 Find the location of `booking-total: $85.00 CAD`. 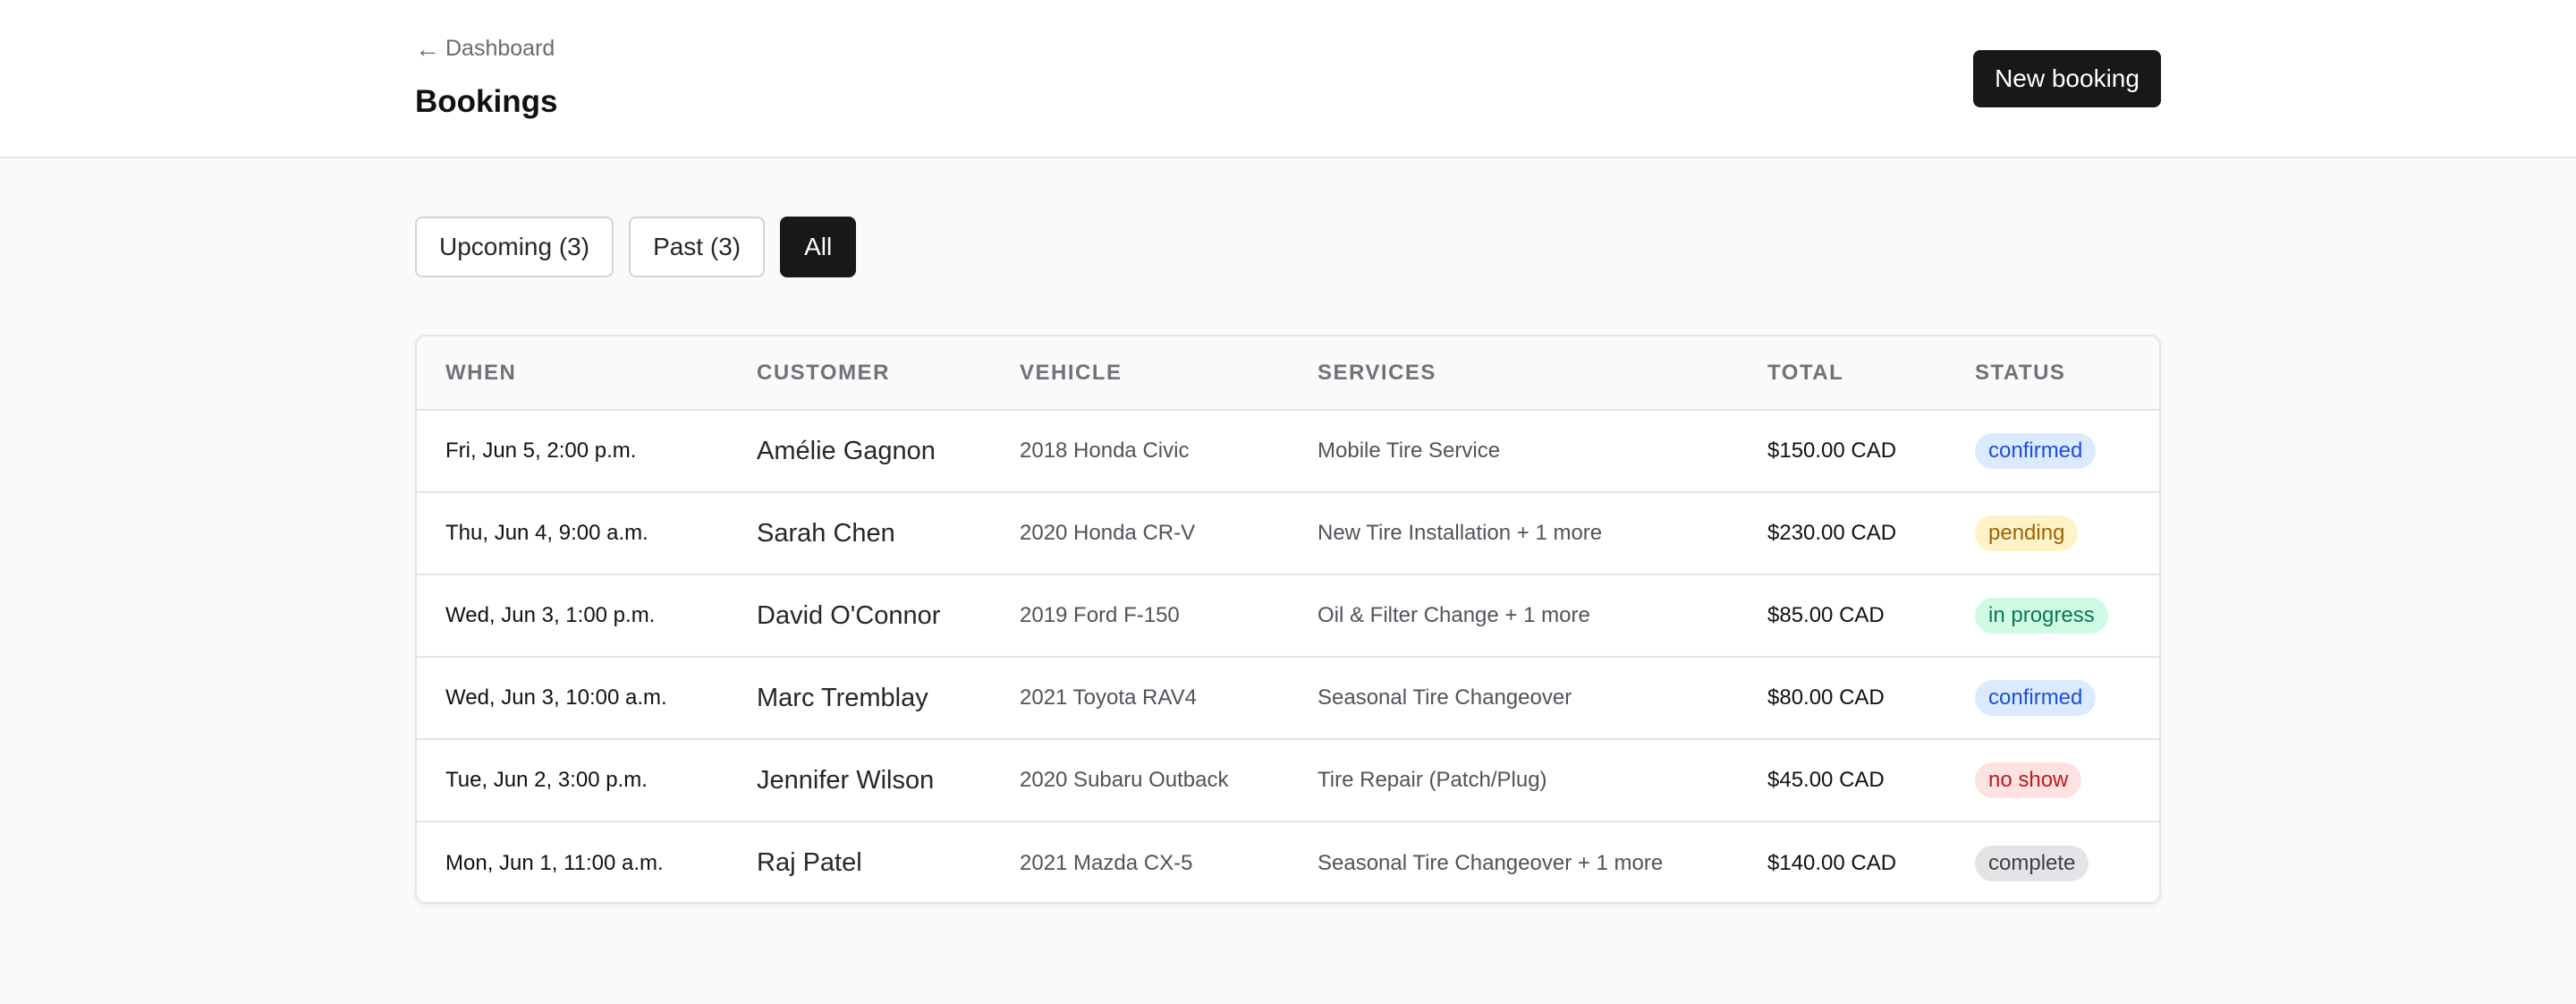

booking-total: $85.00 CAD is located at coordinates (1871, 615).